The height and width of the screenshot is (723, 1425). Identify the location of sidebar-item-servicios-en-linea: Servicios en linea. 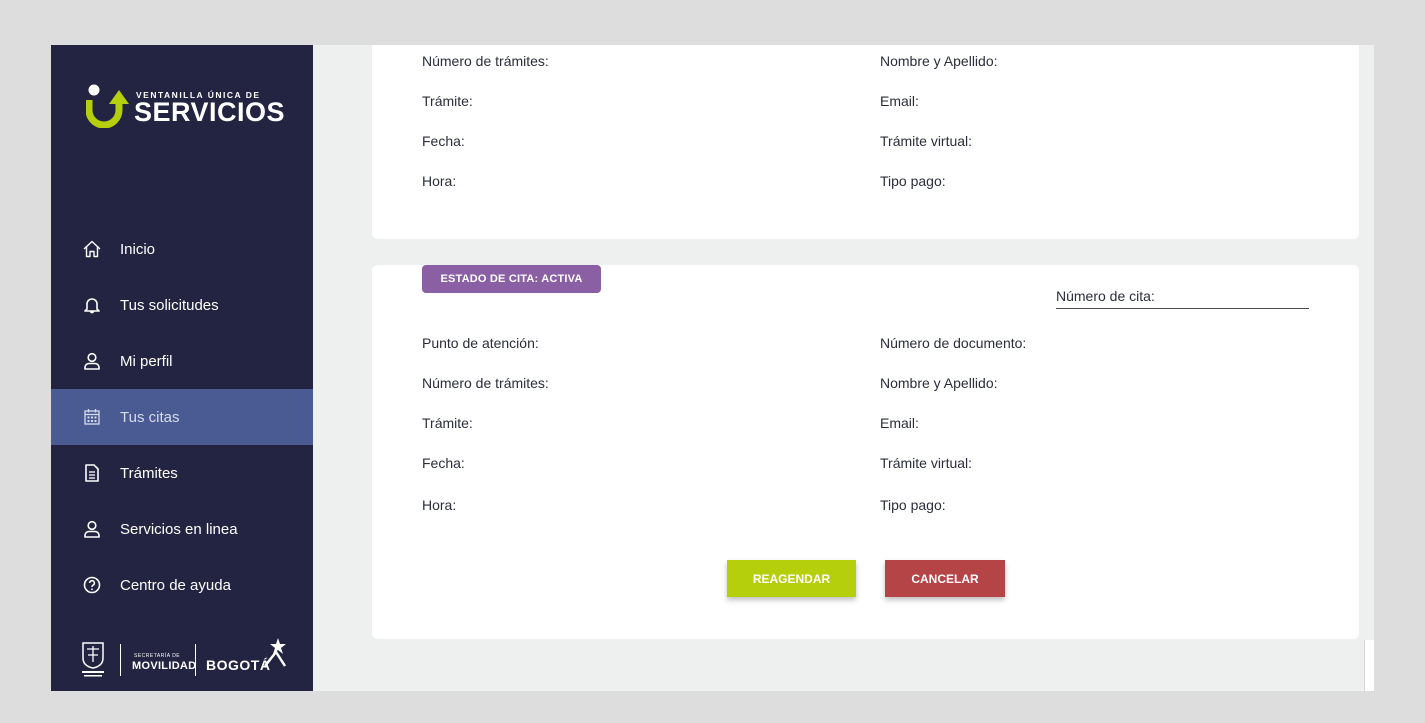
(182, 529).